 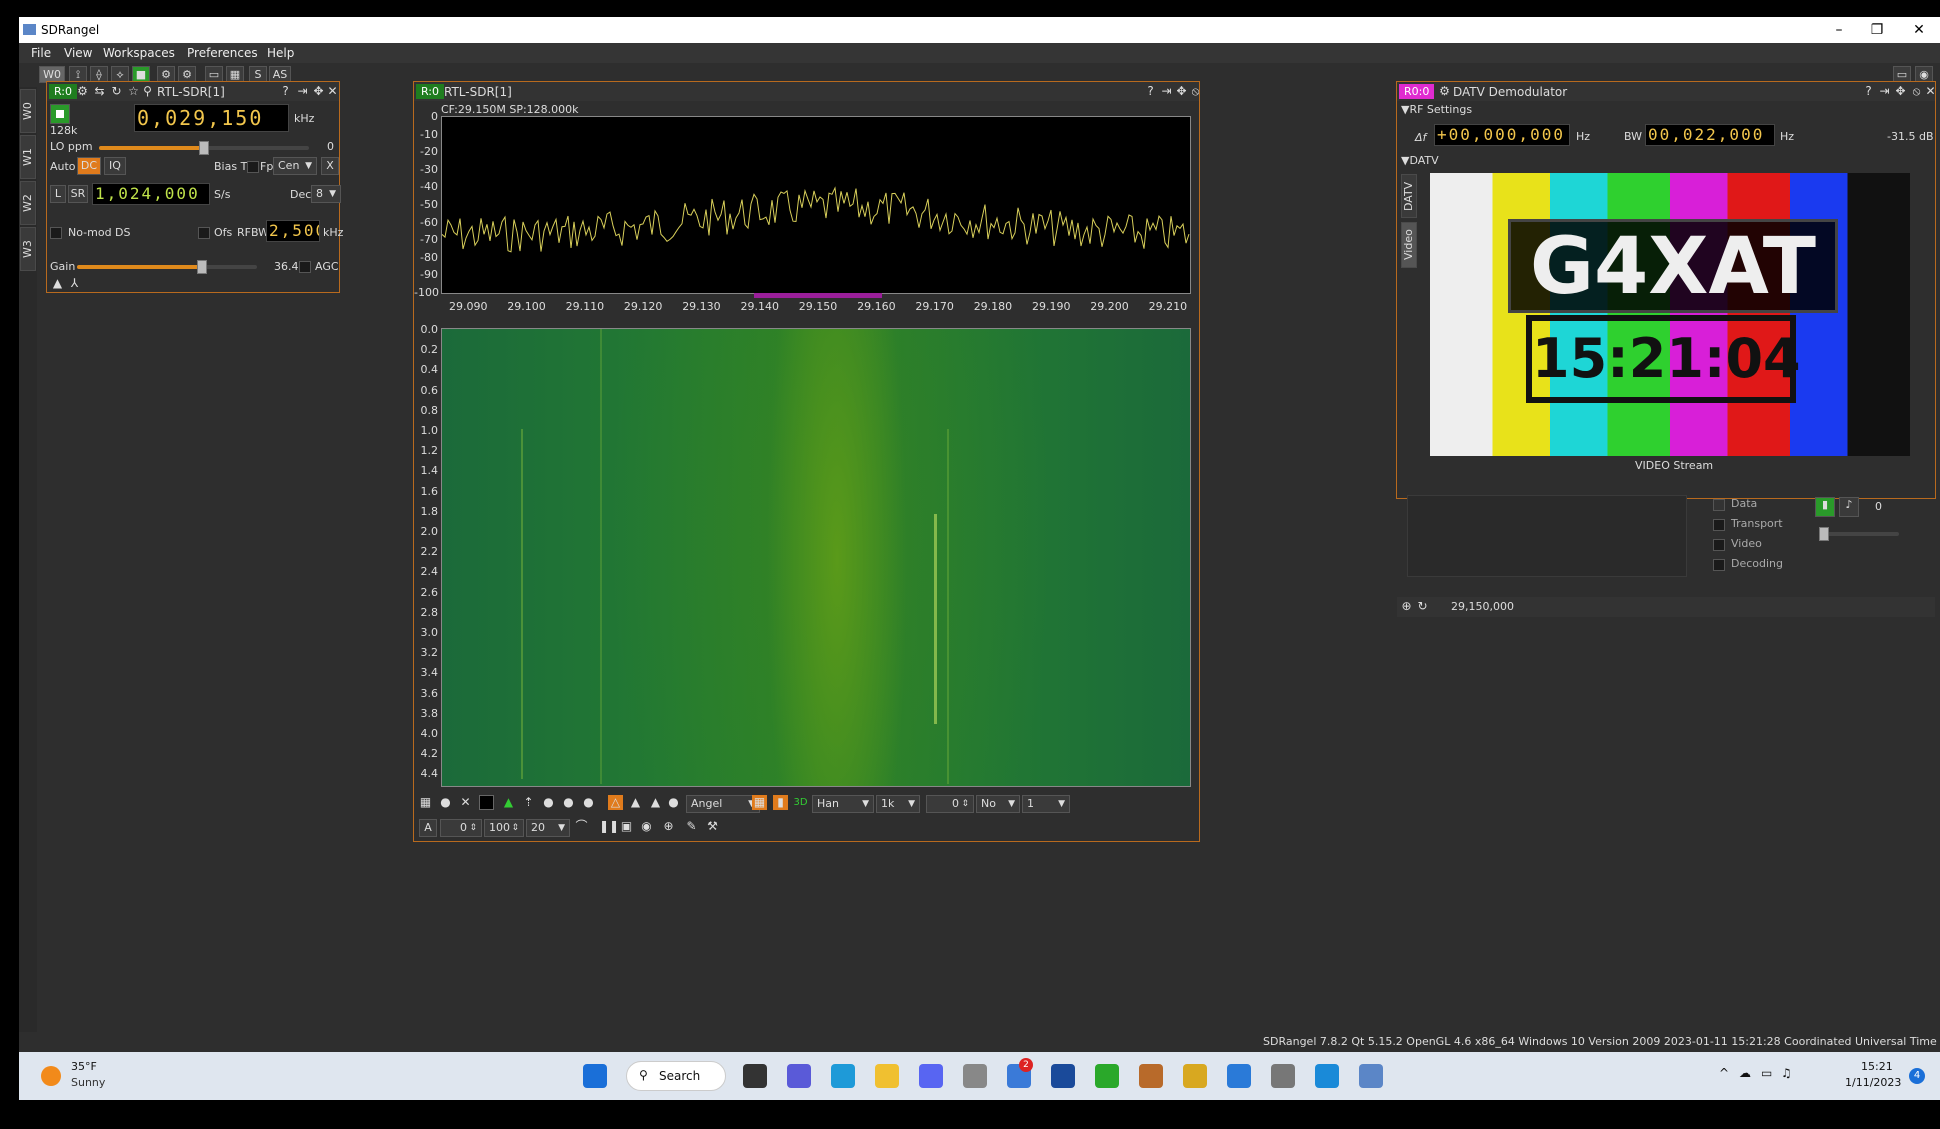 What do you see at coordinates (1745, 1073) in the screenshot?
I see `tray-cloud-icon: ☁` at bounding box center [1745, 1073].